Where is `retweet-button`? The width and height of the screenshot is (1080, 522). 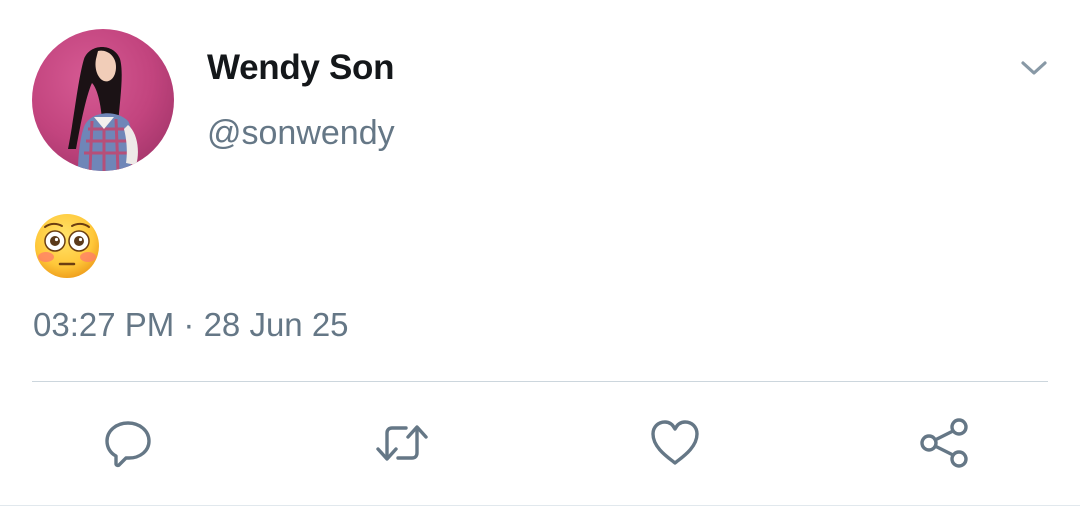 retweet-button is located at coordinates (402, 443).